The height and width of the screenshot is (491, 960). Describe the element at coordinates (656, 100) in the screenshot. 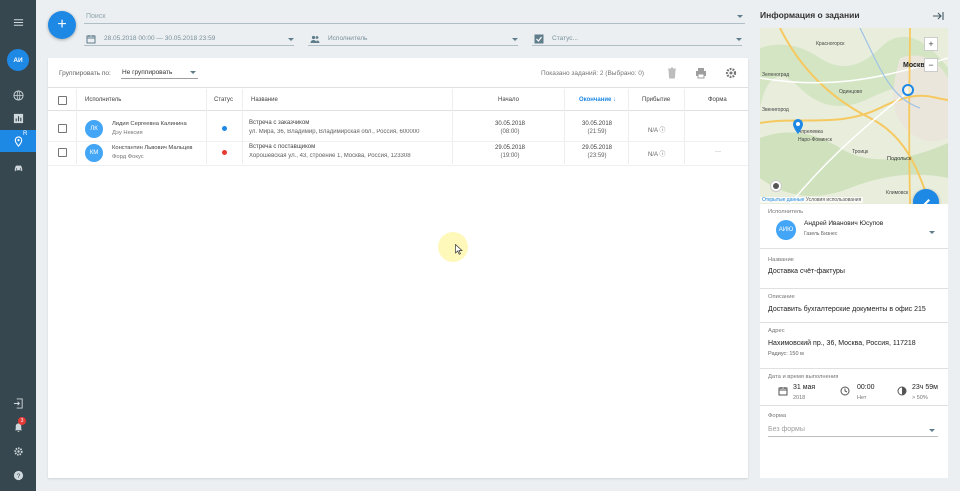

I see `col-arrival: Прибытие` at that location.